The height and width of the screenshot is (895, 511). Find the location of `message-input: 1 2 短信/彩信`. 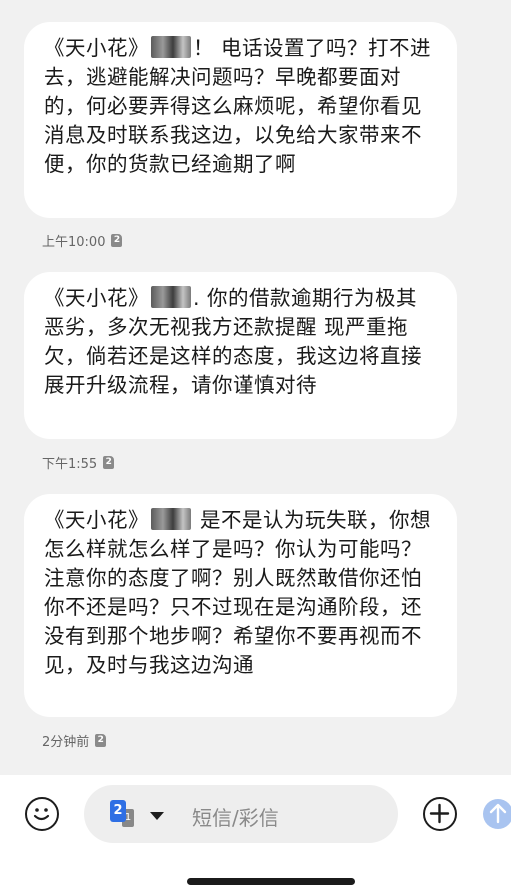

message-input: 1 2 短信/彩信 is located at coordinates (241, 814).